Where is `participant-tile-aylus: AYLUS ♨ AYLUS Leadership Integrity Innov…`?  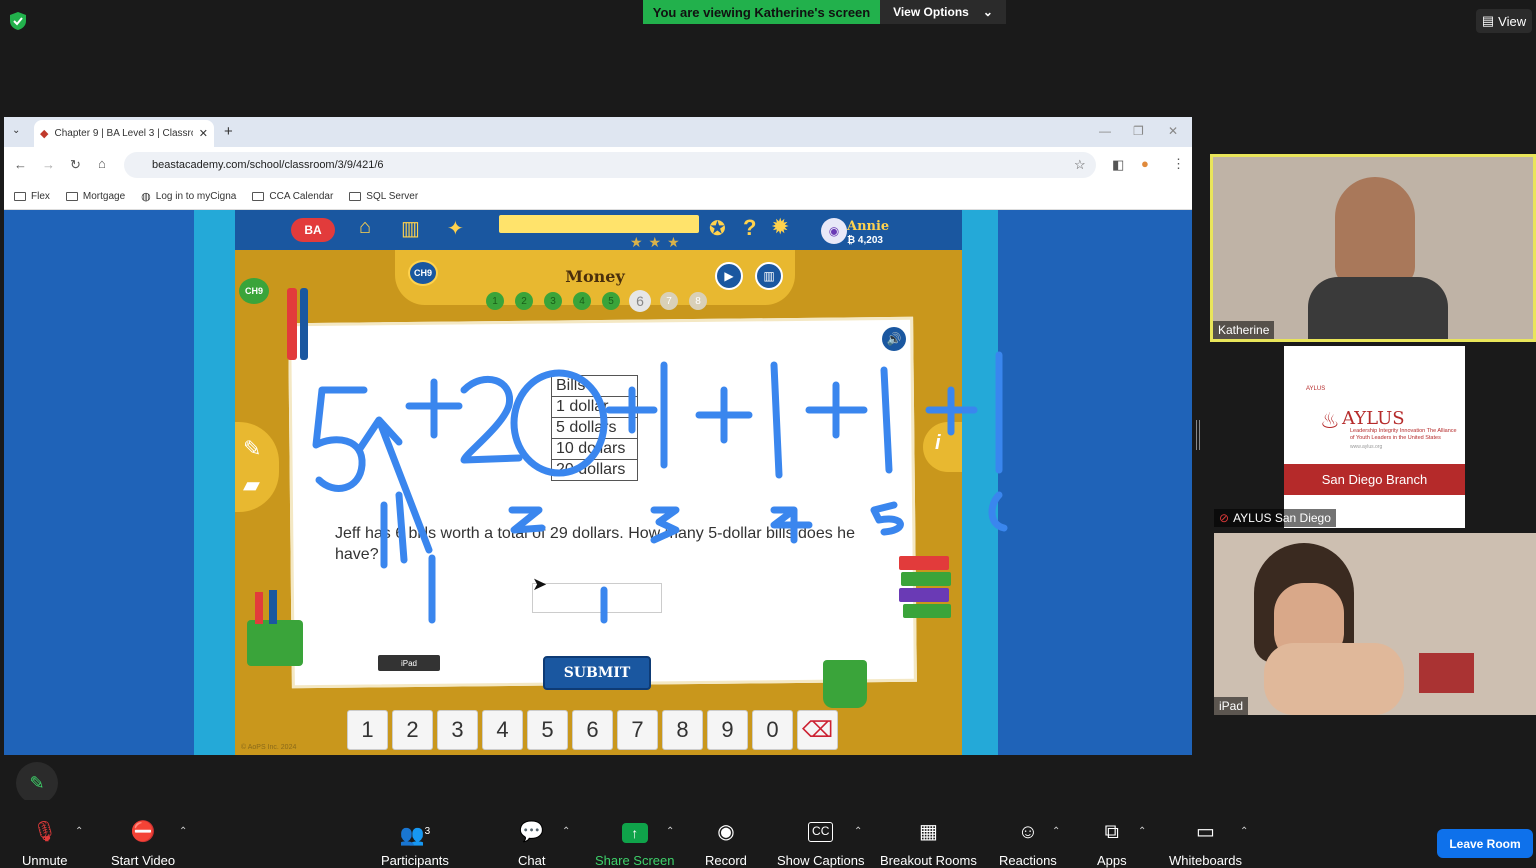
participant-tile-aylus: AYLUS ♨ AYLUS Leadership Integrity Innov… is located at coordinates (1375, 437).